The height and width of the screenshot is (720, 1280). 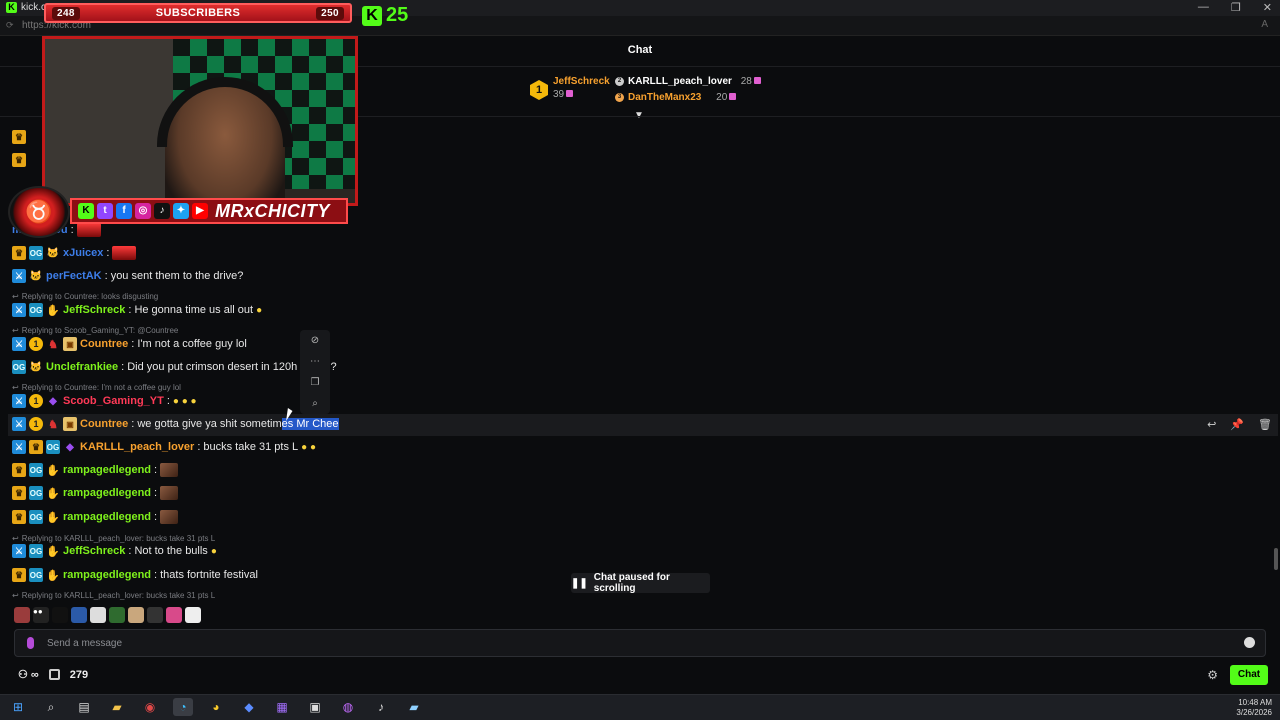 What do you see at coordinates (581, 81) in the screenshot?
I see `leader-1-name: JeffSchreck` at bounding box center [581, 81].